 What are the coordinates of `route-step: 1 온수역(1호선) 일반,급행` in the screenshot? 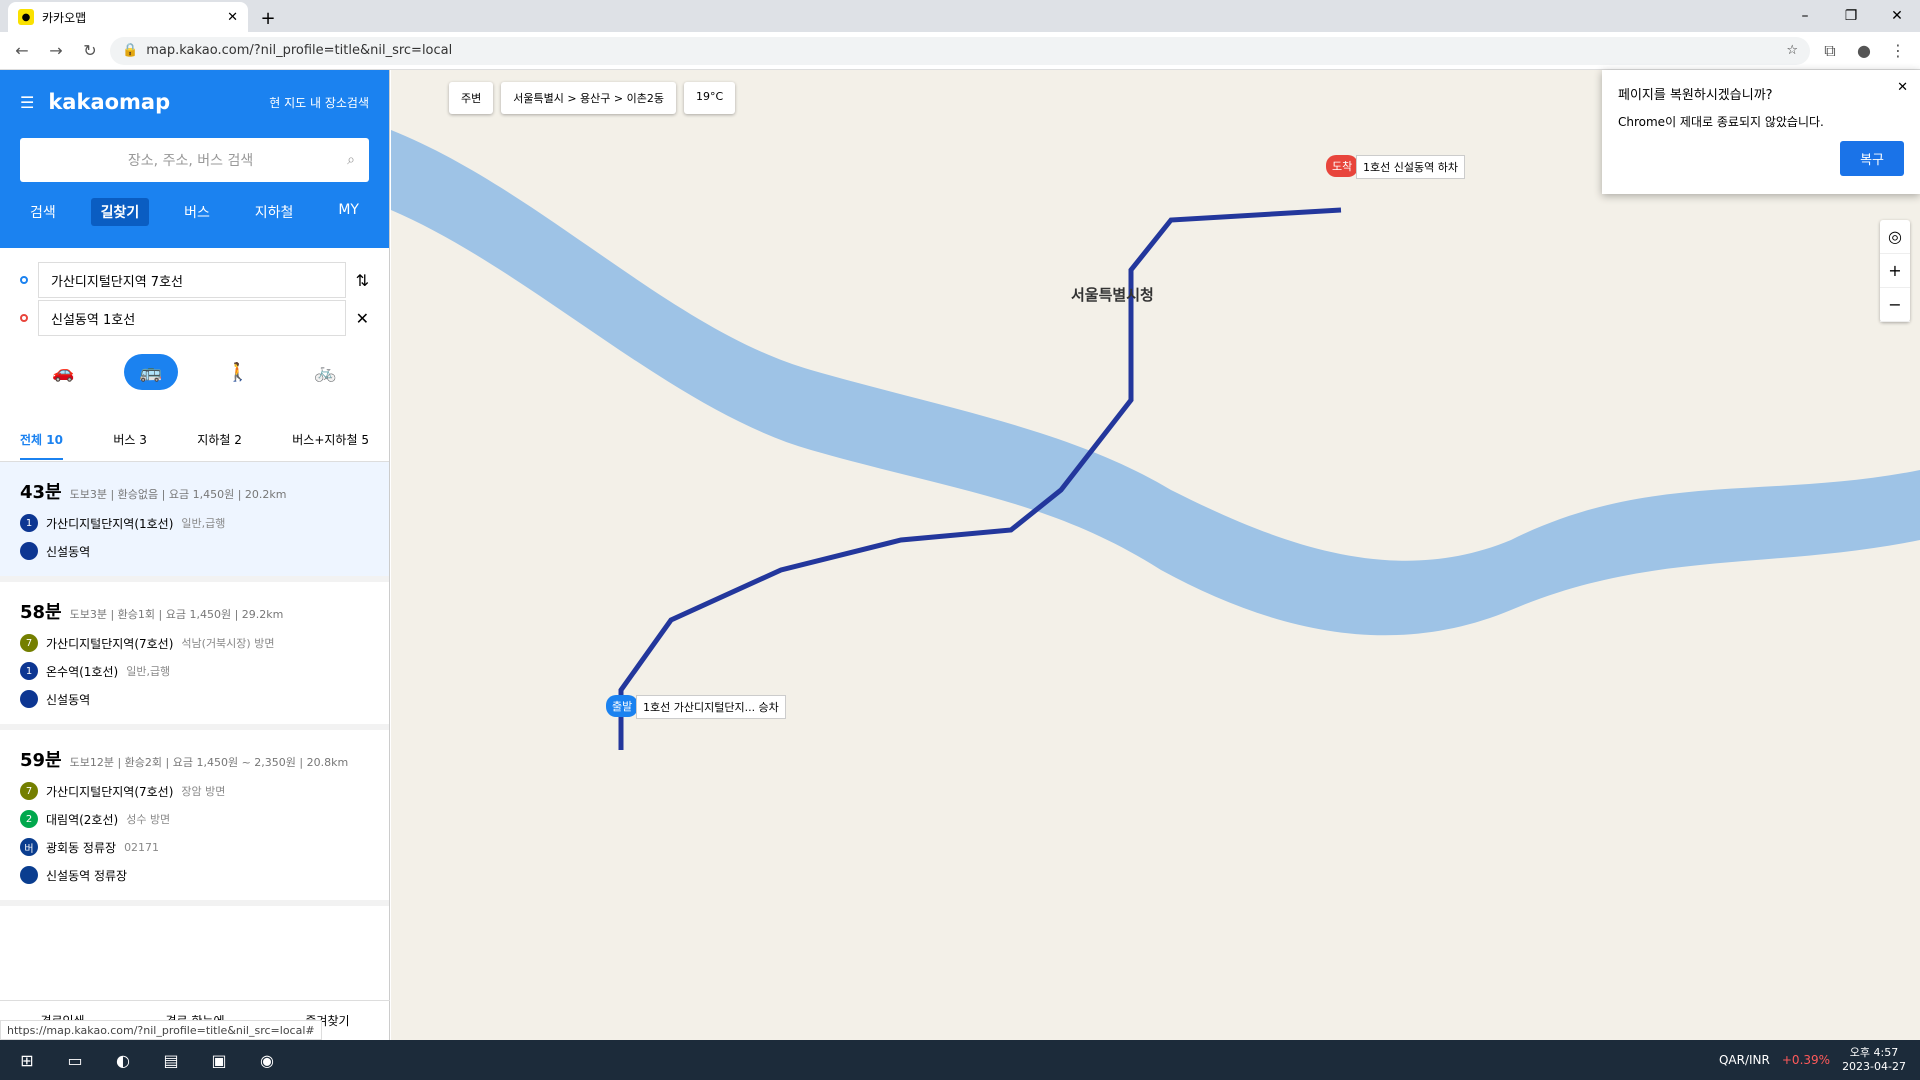 It's located at (194, 671).